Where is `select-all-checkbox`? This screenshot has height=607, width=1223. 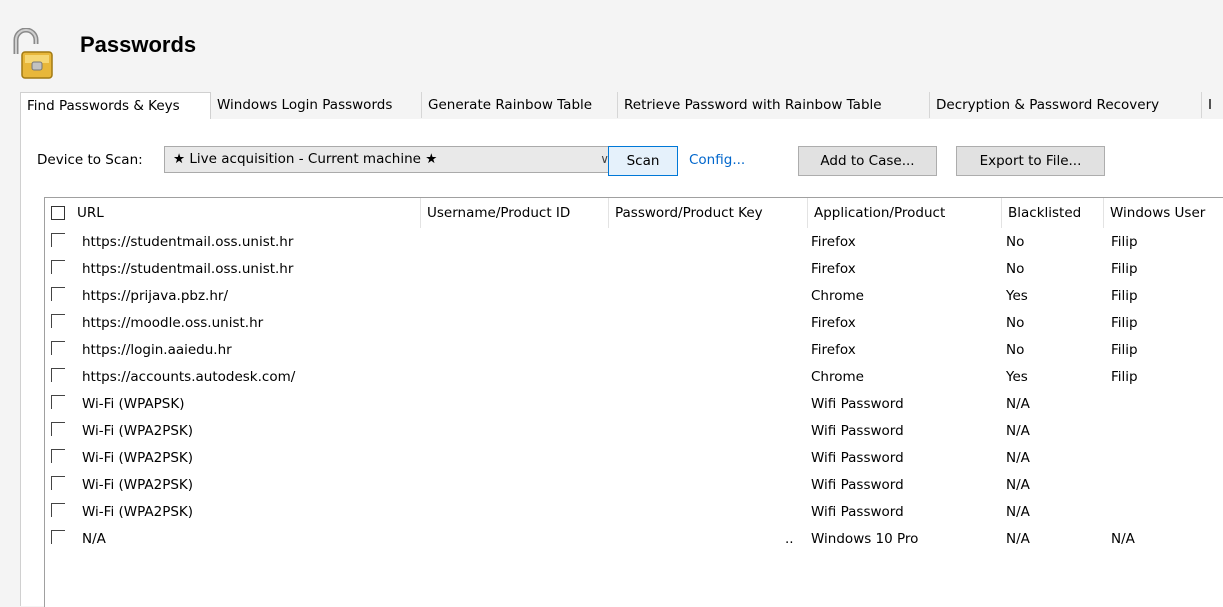
select-all-checkbox is located at coordinates (58, 213).